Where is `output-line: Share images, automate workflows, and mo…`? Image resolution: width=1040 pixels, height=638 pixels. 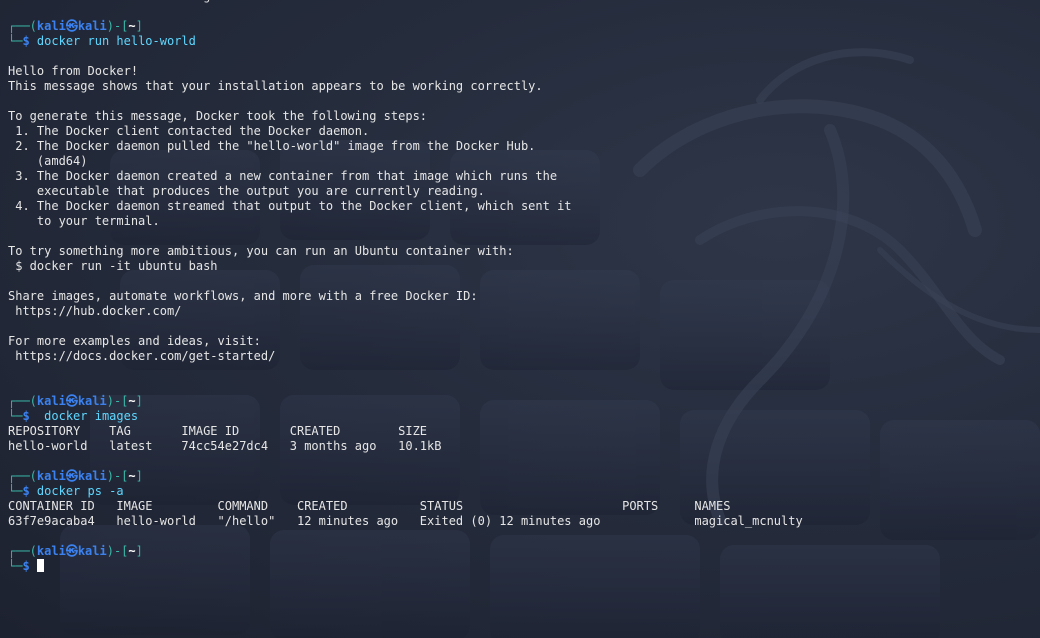 output-line: Share images, automate workflows, and mo… is located at coordinates (243, 296).